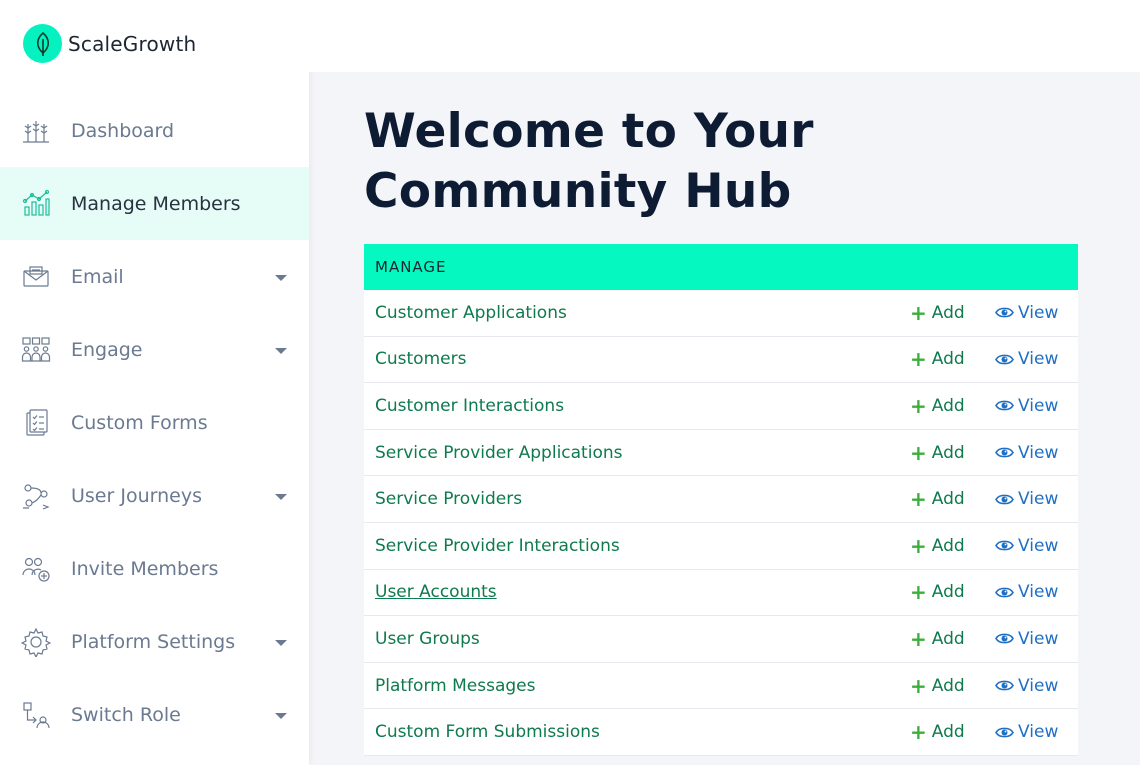 This screenshot has height=765, width=1140. I want to click on row-link: Custom Form Submissions, so click(487, 732).